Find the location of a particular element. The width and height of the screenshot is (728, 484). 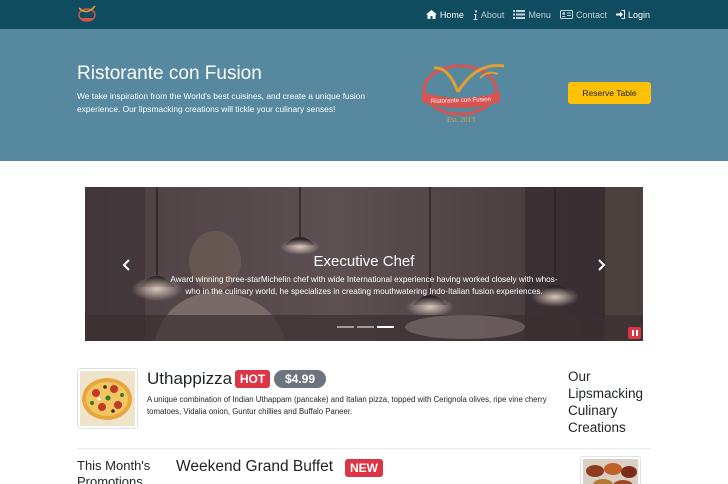

side-heading: Our Lipsmacking Culinary Creations is located at coordinates (606, 402).